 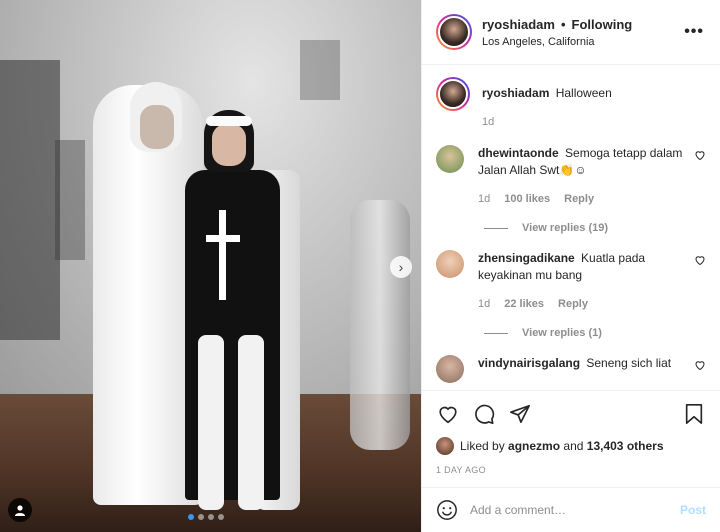 I want to click on likes-prefix: Liked by, so click(x=482, y=446).